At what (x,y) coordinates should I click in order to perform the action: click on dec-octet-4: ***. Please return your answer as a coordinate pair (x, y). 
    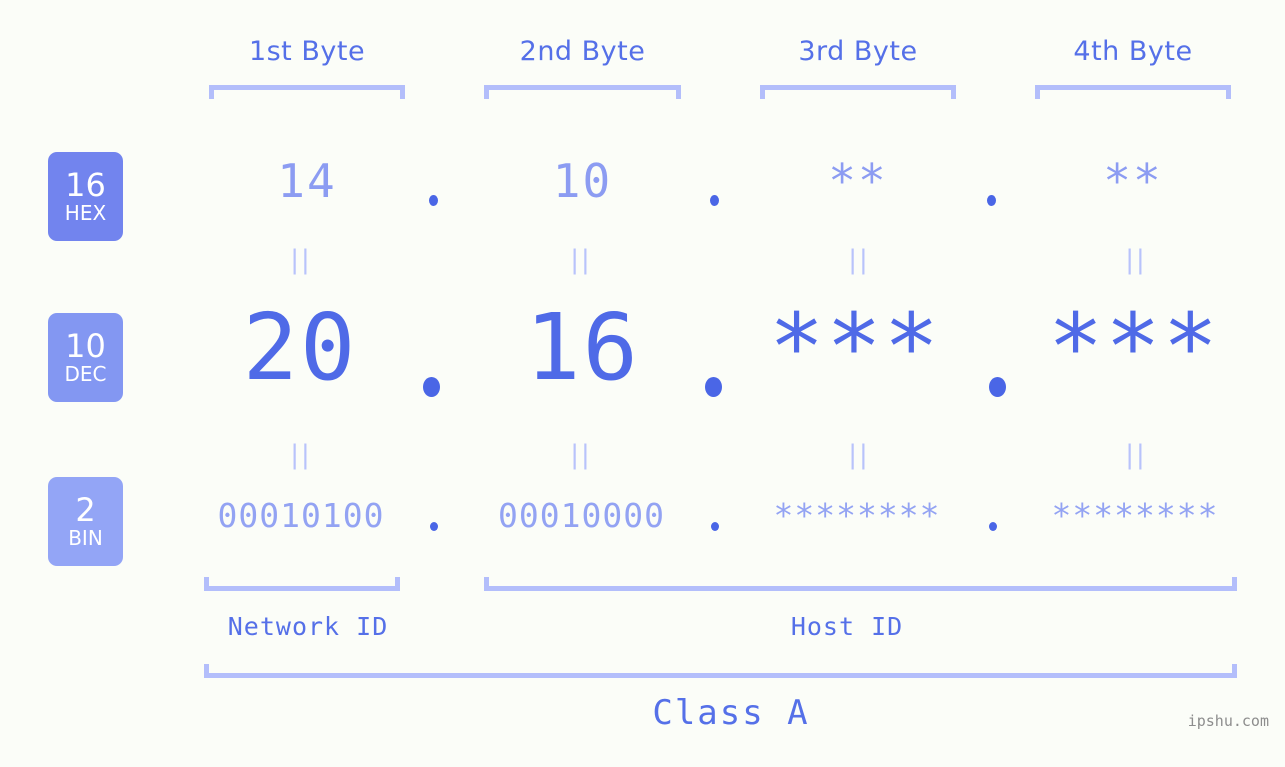
    Looking at the image, I should click on (1134, 347).